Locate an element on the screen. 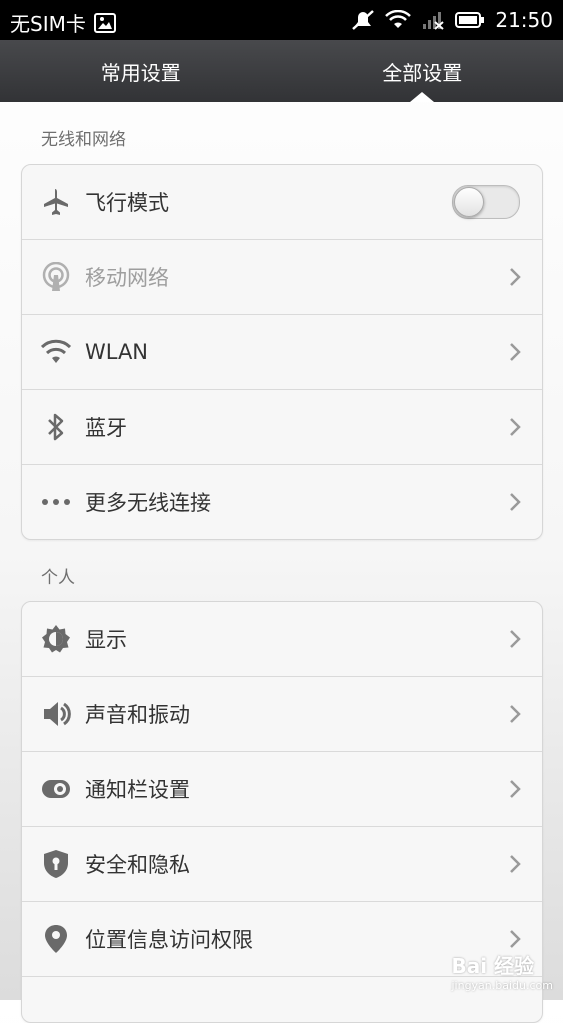  wifi-status-icon is located at coordinates (398, 20).